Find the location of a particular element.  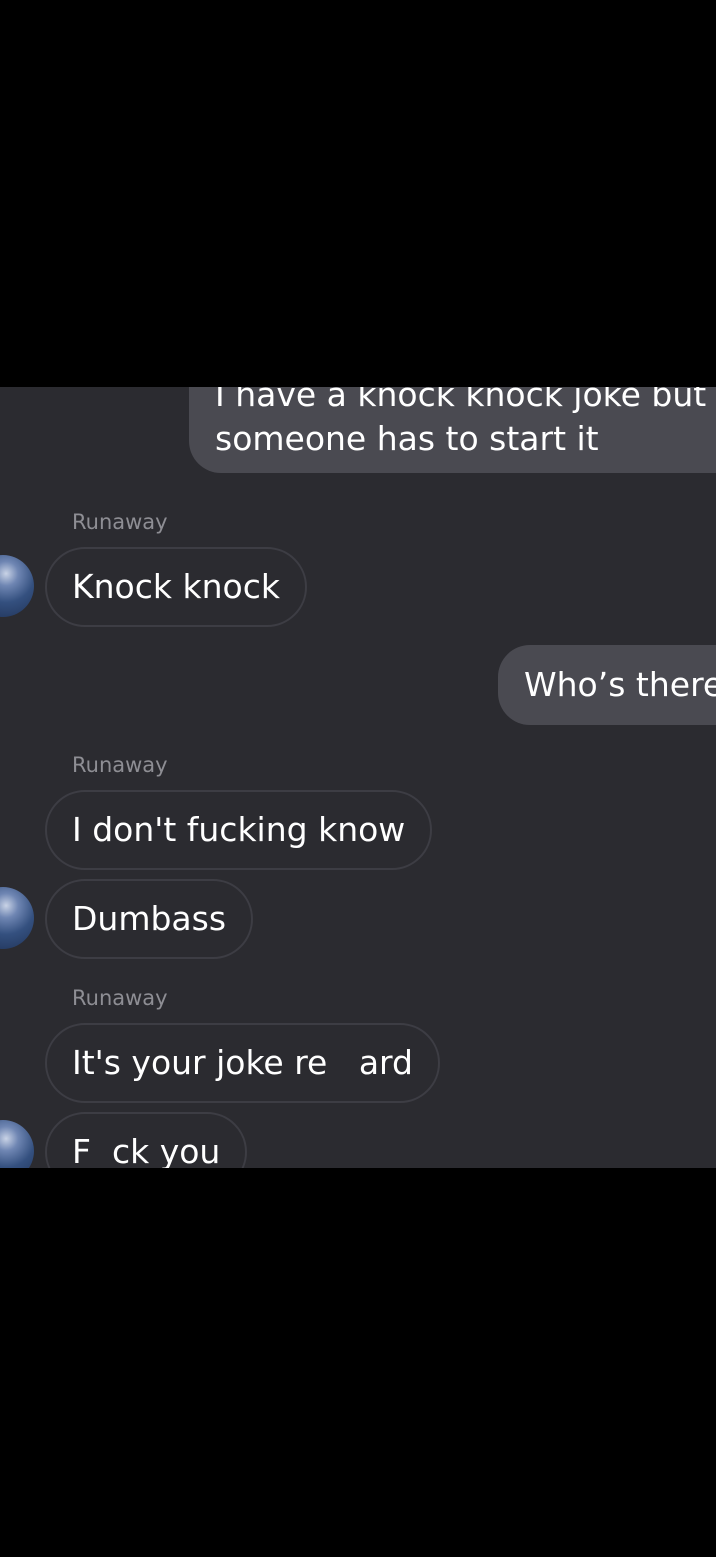

incoming-message: F ck you is located at coordinates (146, 1140).